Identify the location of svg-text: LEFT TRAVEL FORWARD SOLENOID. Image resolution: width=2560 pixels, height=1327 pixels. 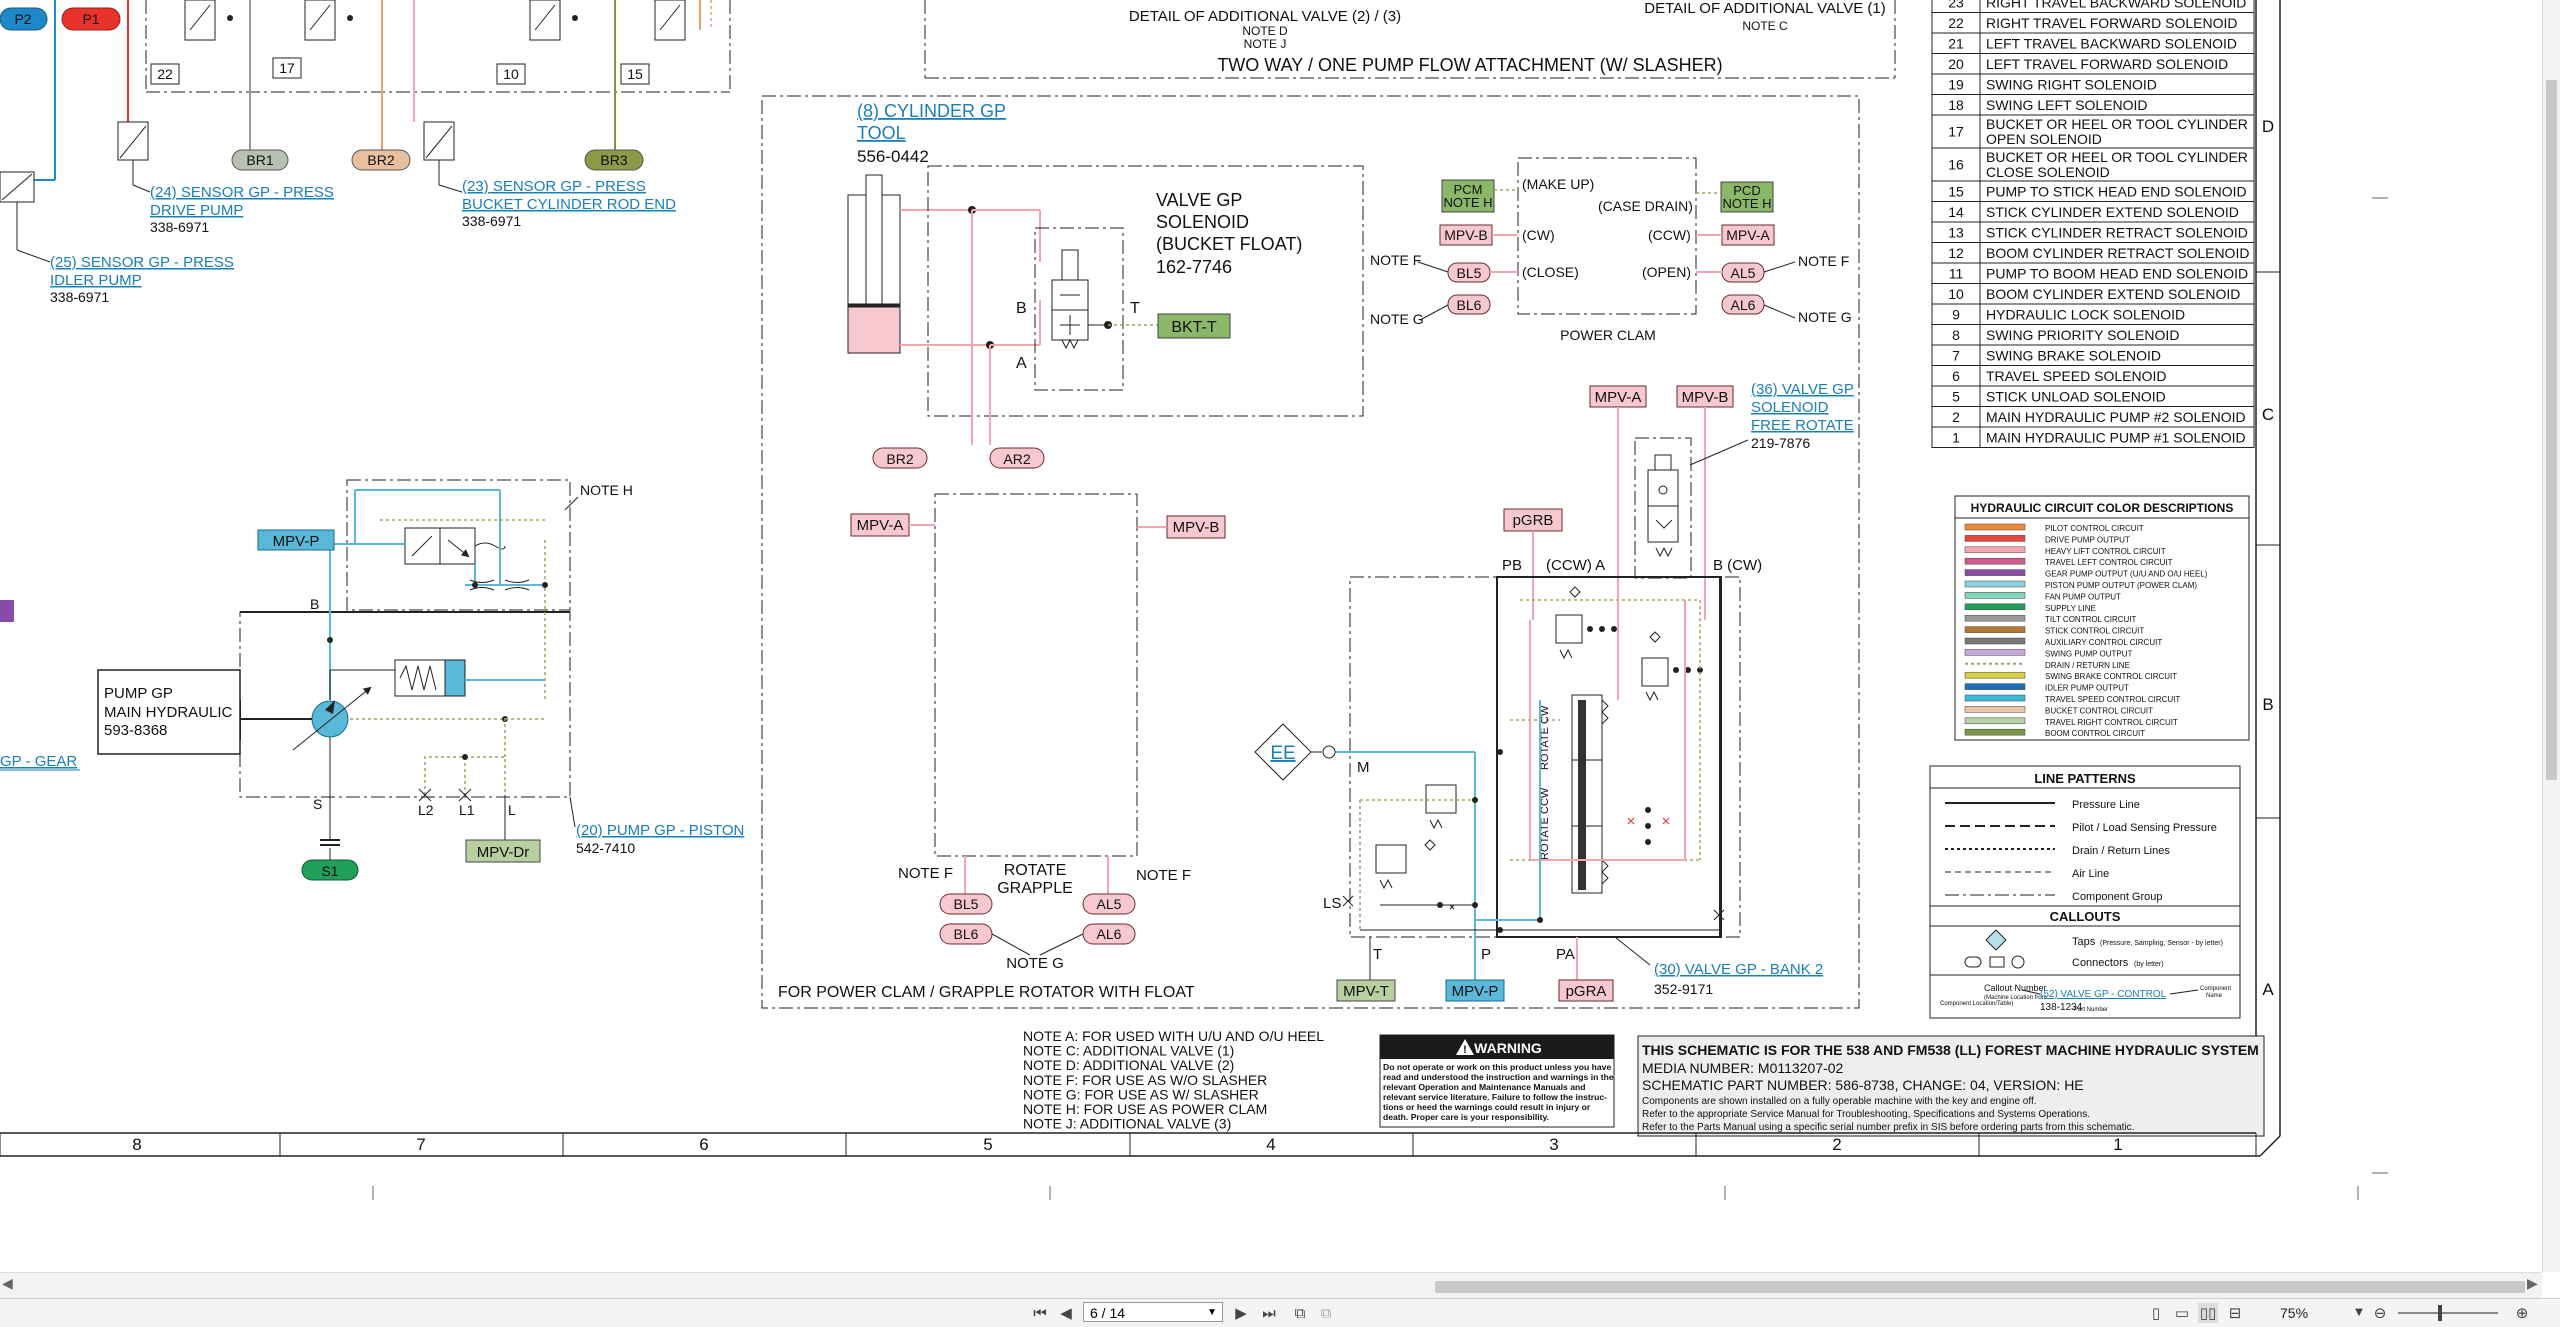
(2107, 64).